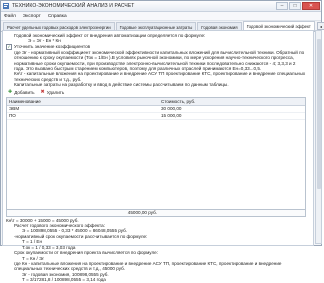 This screenshot has height=283, width=324. I want to click on table-row: ЭВМ 30 000,00, so click(156, 109).